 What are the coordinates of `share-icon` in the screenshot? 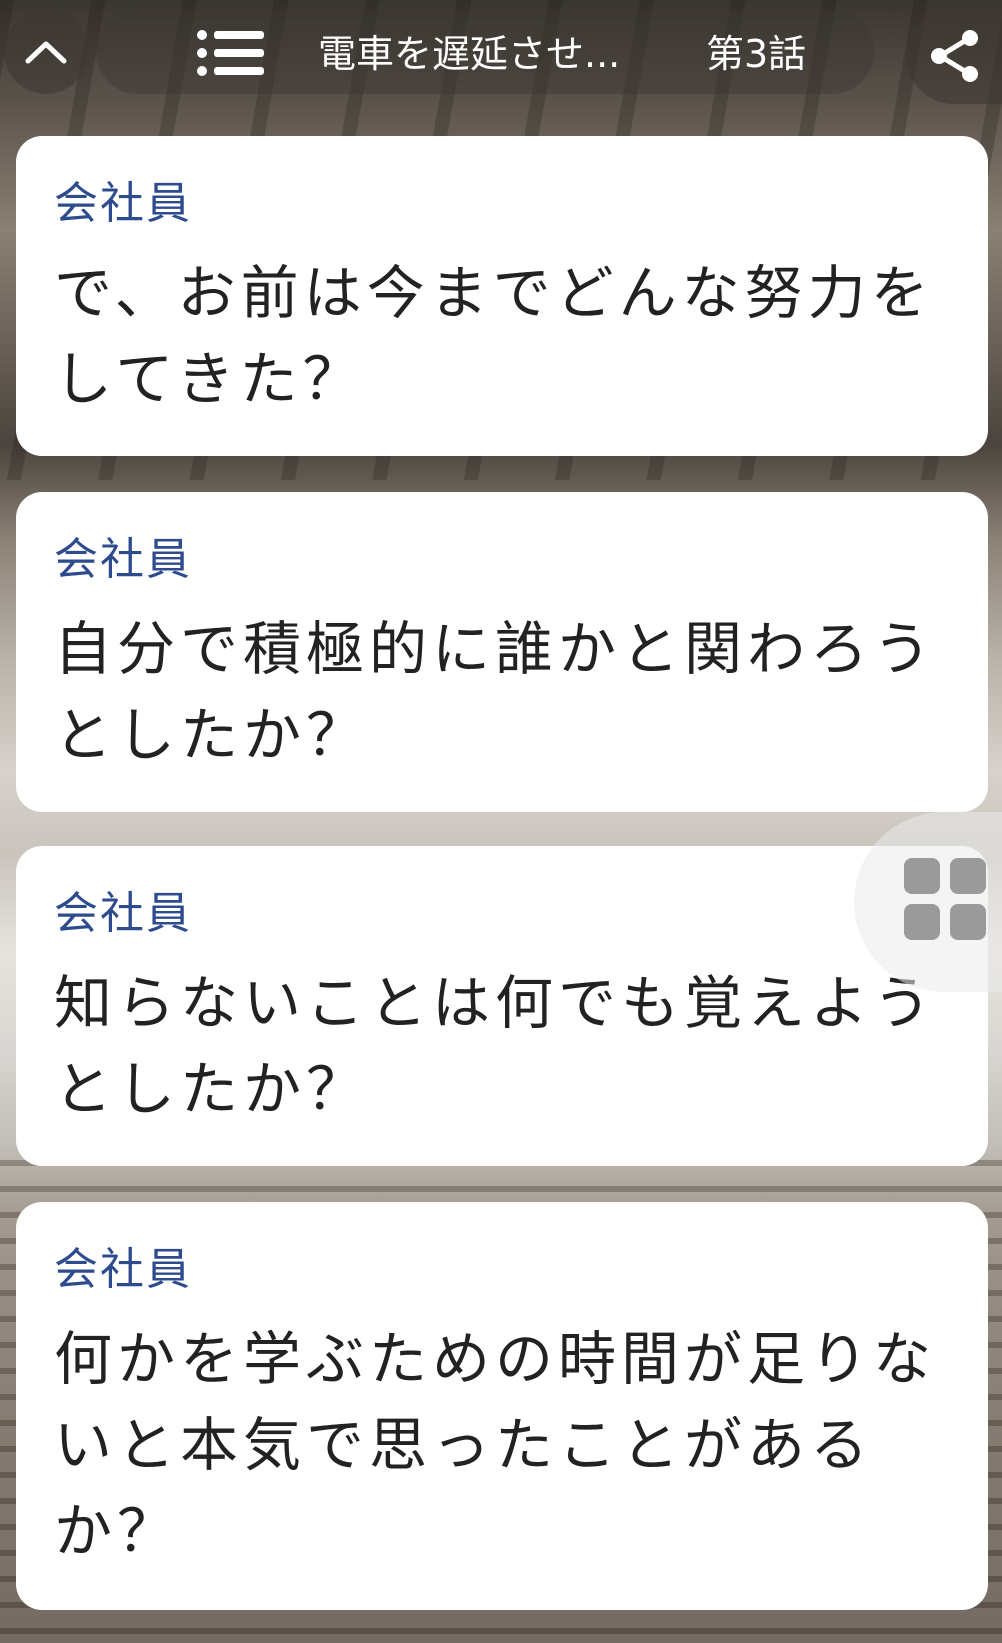 It's located at (954, 56).